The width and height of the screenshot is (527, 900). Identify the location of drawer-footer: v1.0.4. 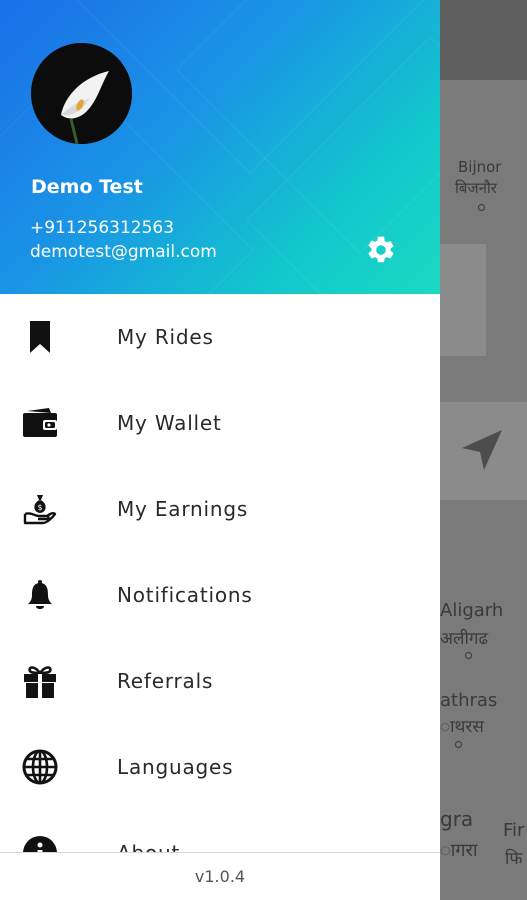
(220, 876).